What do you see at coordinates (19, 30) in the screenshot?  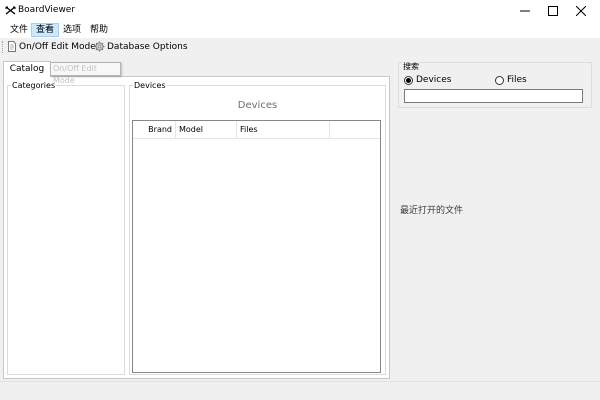 I see `menu-file: 文件` at bounding box center [19, 30].